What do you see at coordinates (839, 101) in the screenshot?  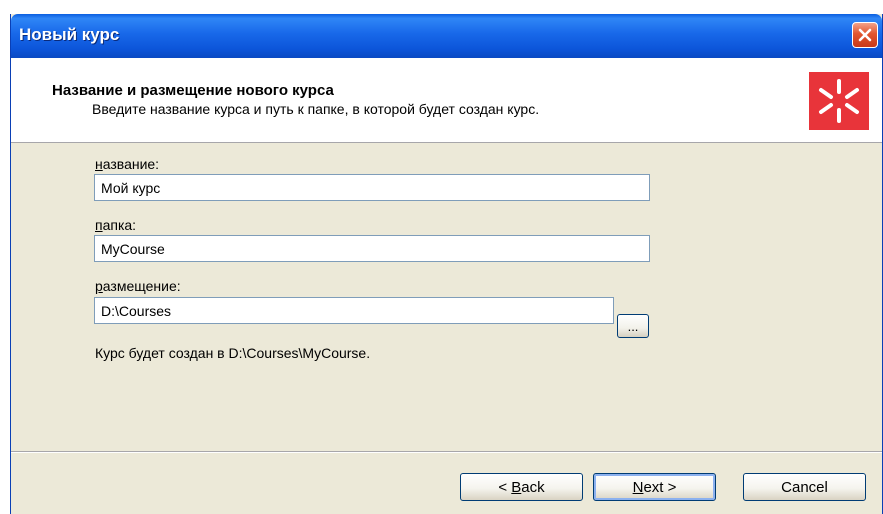 I see `asterisk-logo-icon` at bounding box center [839, 101].